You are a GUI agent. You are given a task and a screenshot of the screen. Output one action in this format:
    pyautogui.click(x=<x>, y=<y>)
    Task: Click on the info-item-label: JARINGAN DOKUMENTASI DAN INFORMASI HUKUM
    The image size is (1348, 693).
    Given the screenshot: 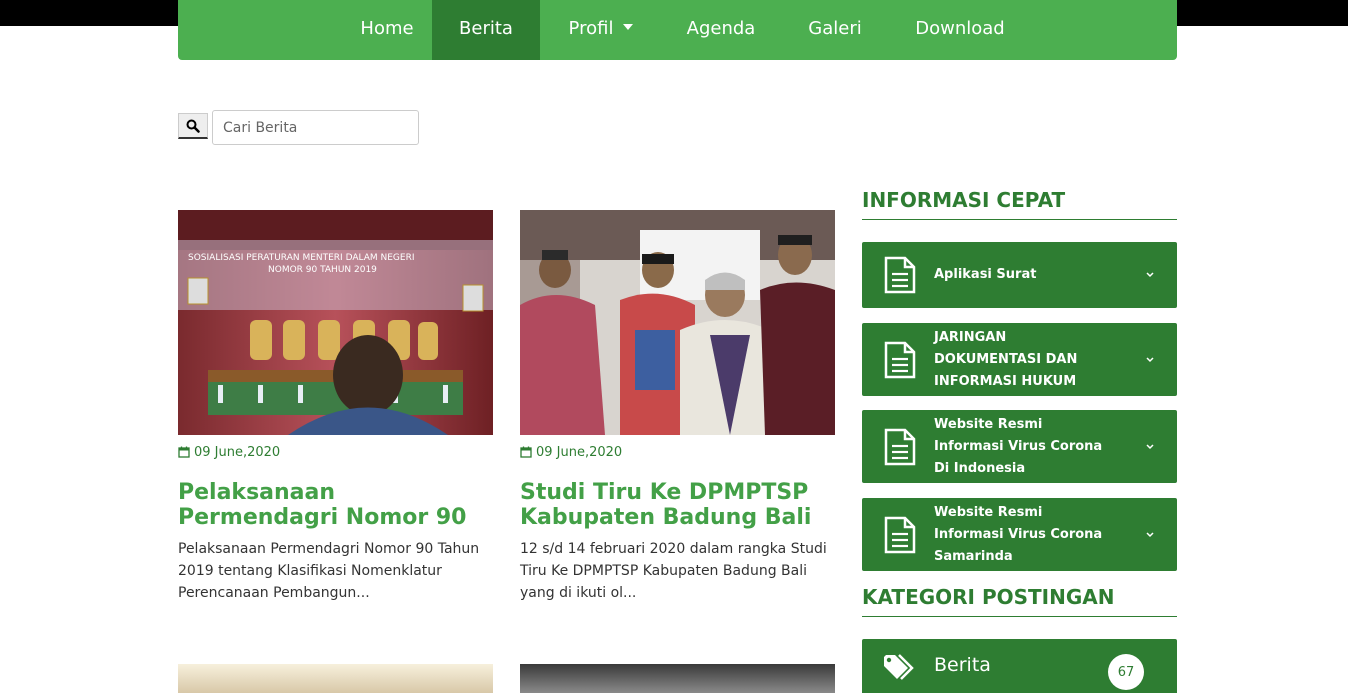 What is the action you would take?
    pyautogui.click(x=1006, y=359)
    